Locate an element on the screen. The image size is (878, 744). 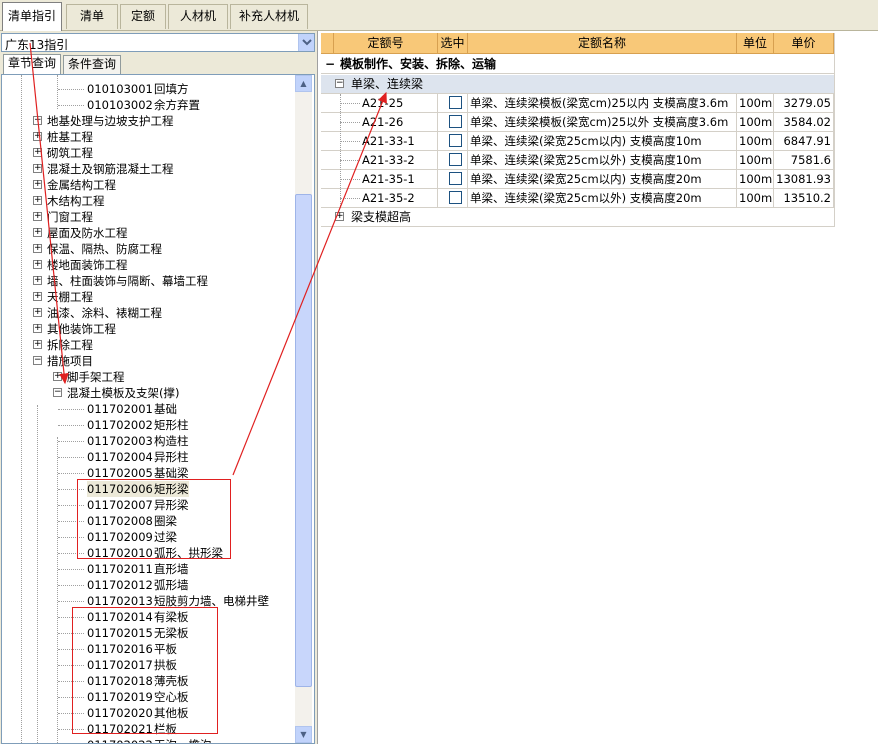
tree-item: 墙、柱面装饰与隔断、幕墙工程 is located at coordinates (127, 281).